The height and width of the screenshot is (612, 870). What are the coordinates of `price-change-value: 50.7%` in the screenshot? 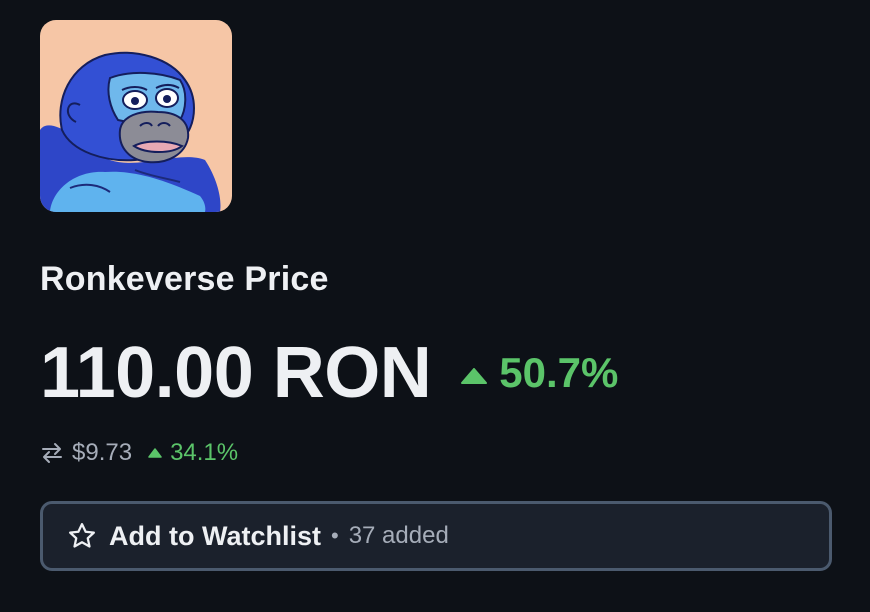 It's located at (559, 372).